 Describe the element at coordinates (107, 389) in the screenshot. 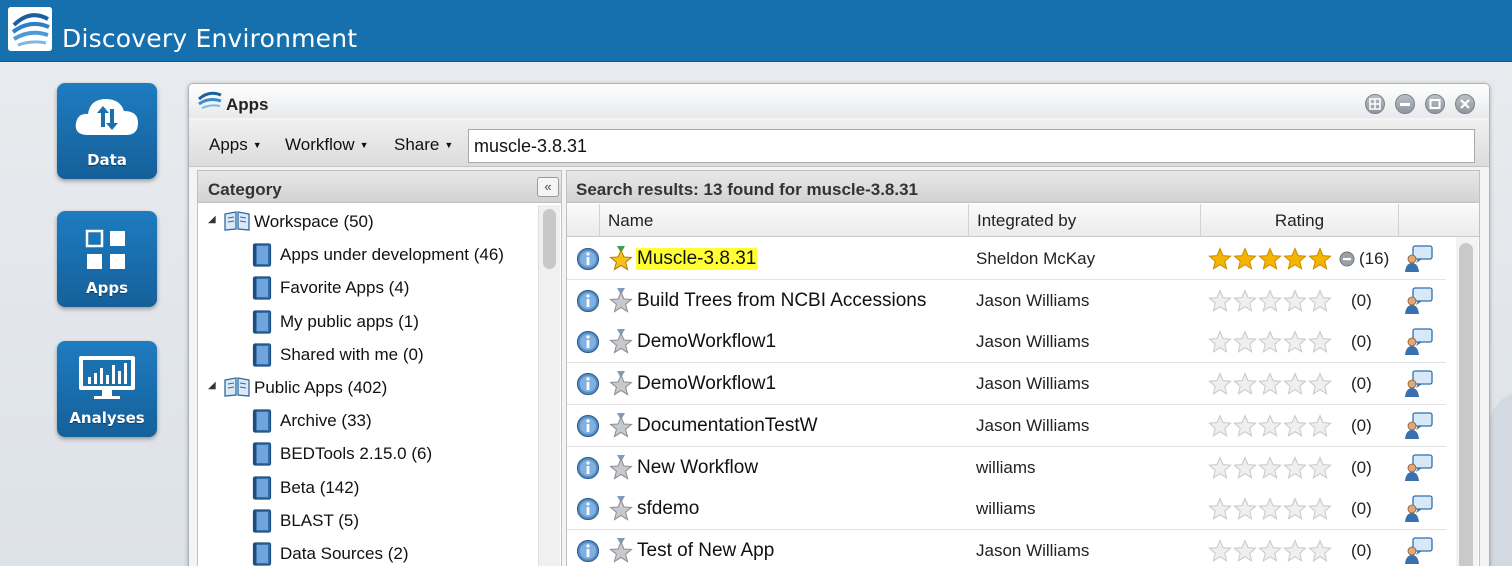

I see `analyses-shortcut-button: Analyses` at that location.